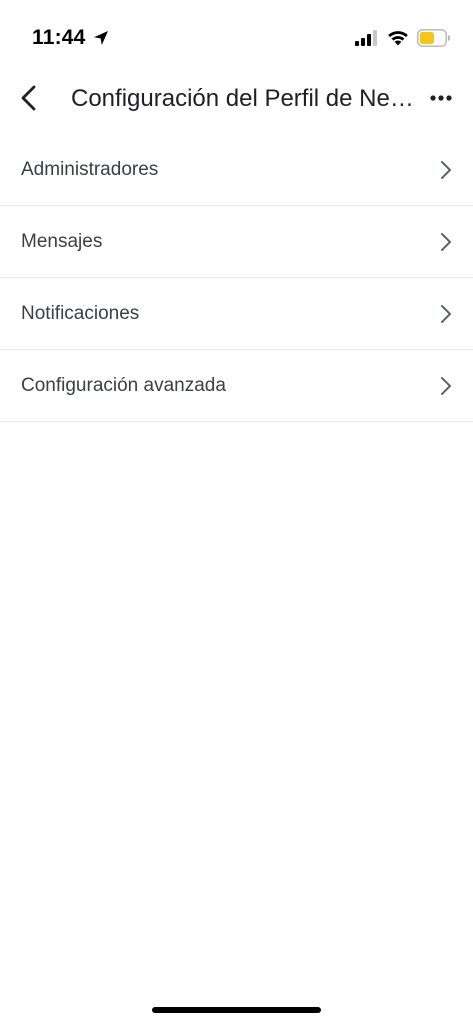 The width and height of the screenshot is (473, 1024). What do you see at coordinates (62, 241) in the screenshot?
I see `list-item-label: Mensajes` at bounding box center [62, 241].